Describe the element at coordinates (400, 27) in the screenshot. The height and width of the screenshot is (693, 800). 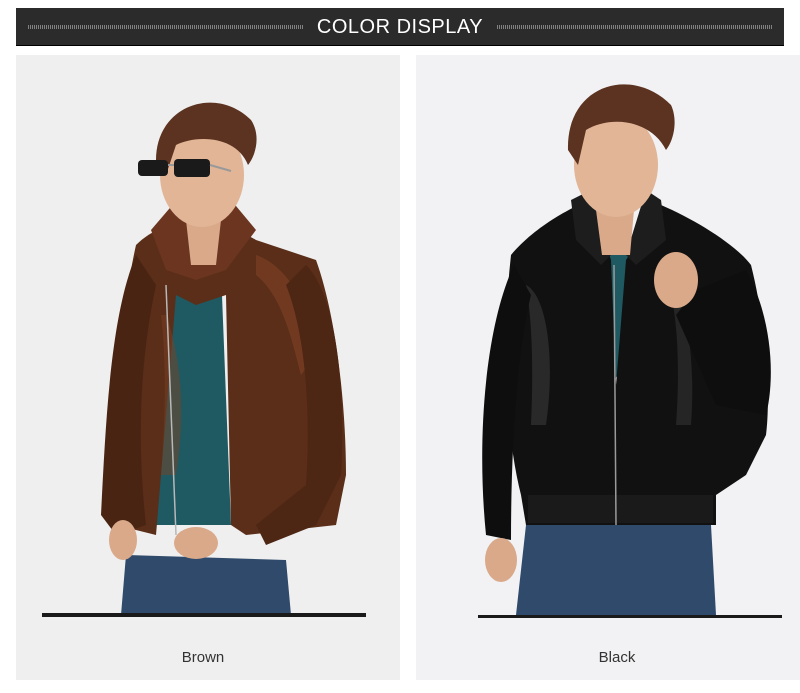
I see `section-header: COLOR DISPLAY` at that location.